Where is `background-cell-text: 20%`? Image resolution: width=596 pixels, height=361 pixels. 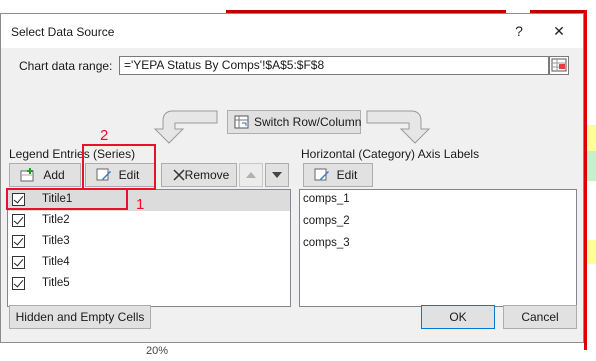
background-cell-text: 20% is located at coordinates (157, 351).